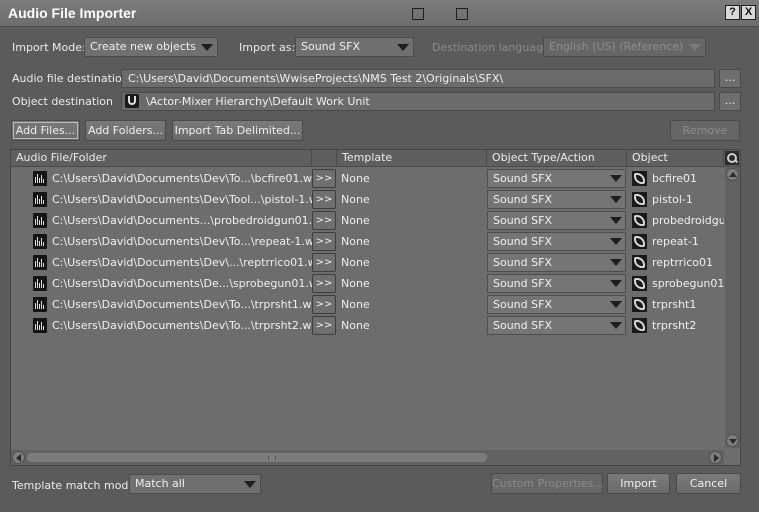  Describe the element at coordinates (688, 220) in the screenshot. I see `object-name: probedroidgun01` at that location.